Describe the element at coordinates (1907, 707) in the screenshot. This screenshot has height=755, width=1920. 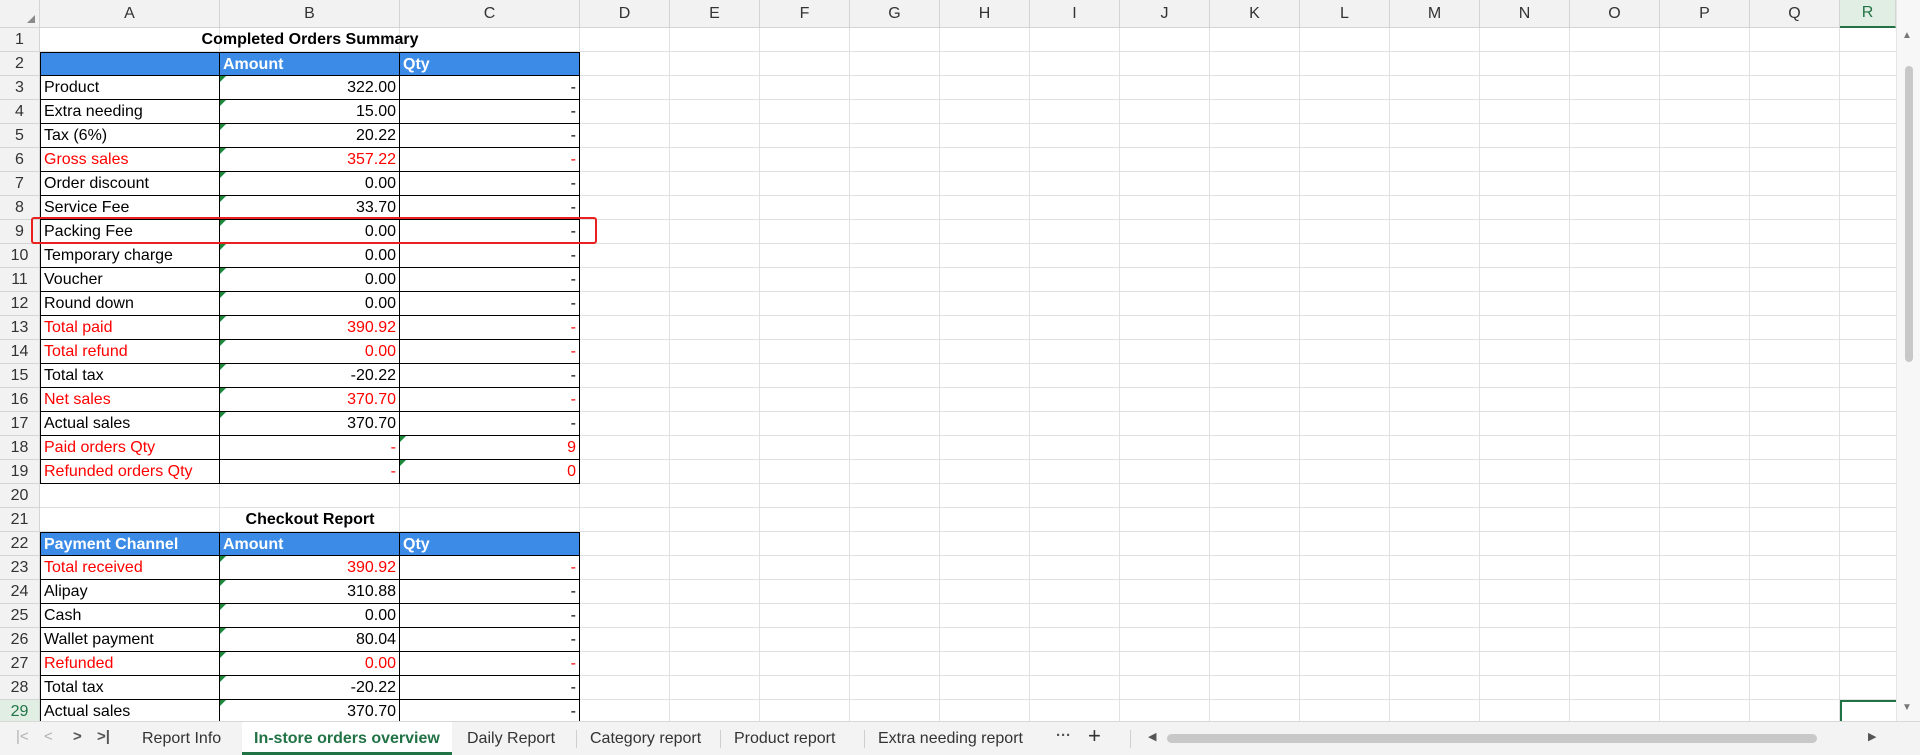
I see `scroll-down-icon: ▼` at that location.